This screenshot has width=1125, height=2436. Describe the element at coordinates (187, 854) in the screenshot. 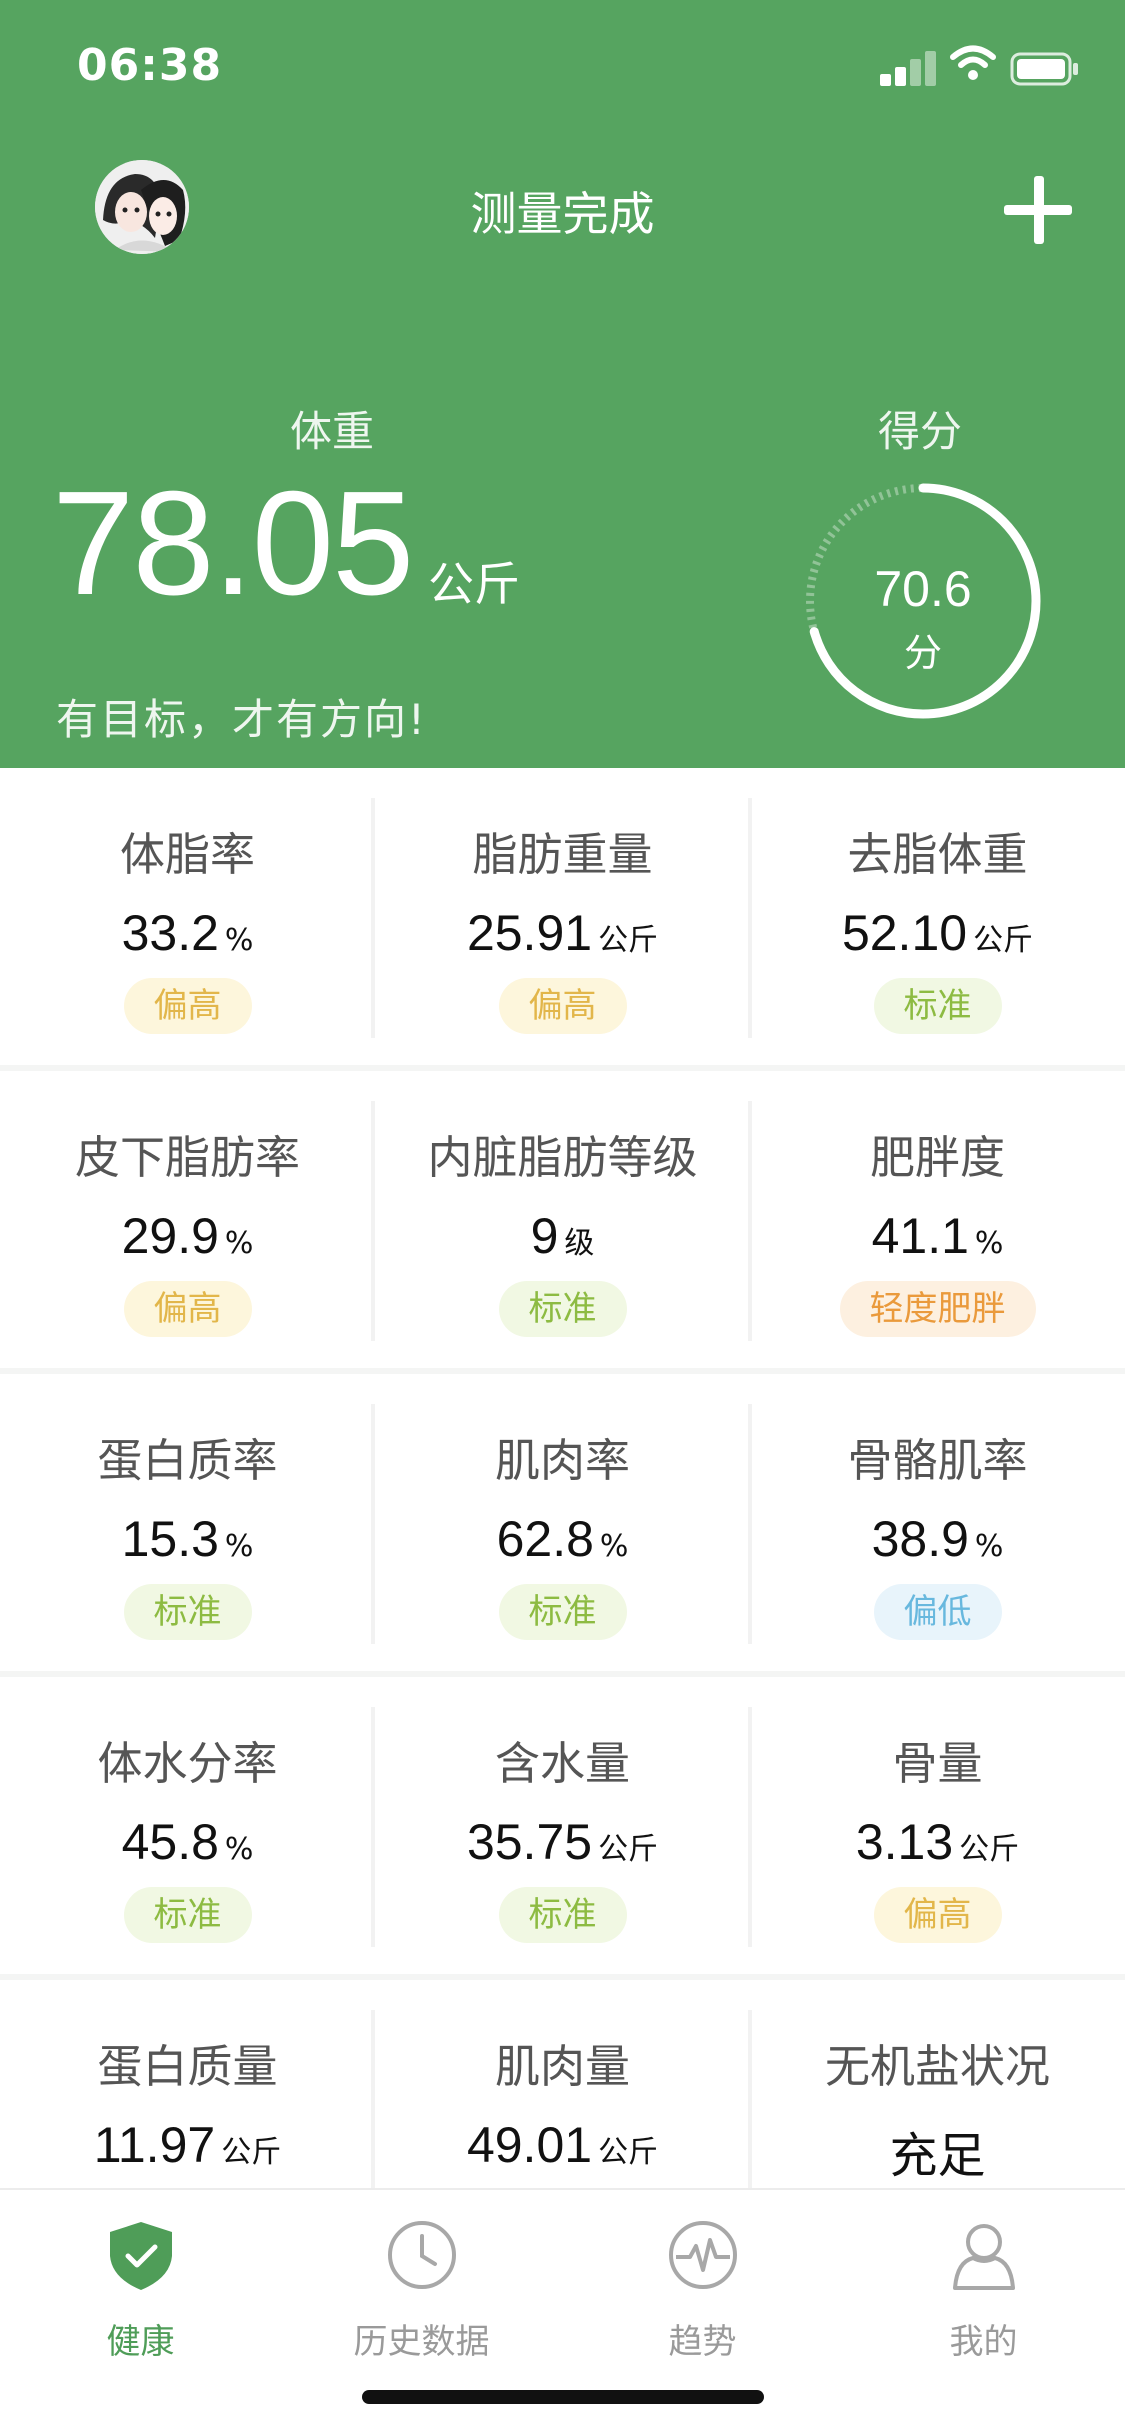

I see `metric-label: 体脂率` at that location.